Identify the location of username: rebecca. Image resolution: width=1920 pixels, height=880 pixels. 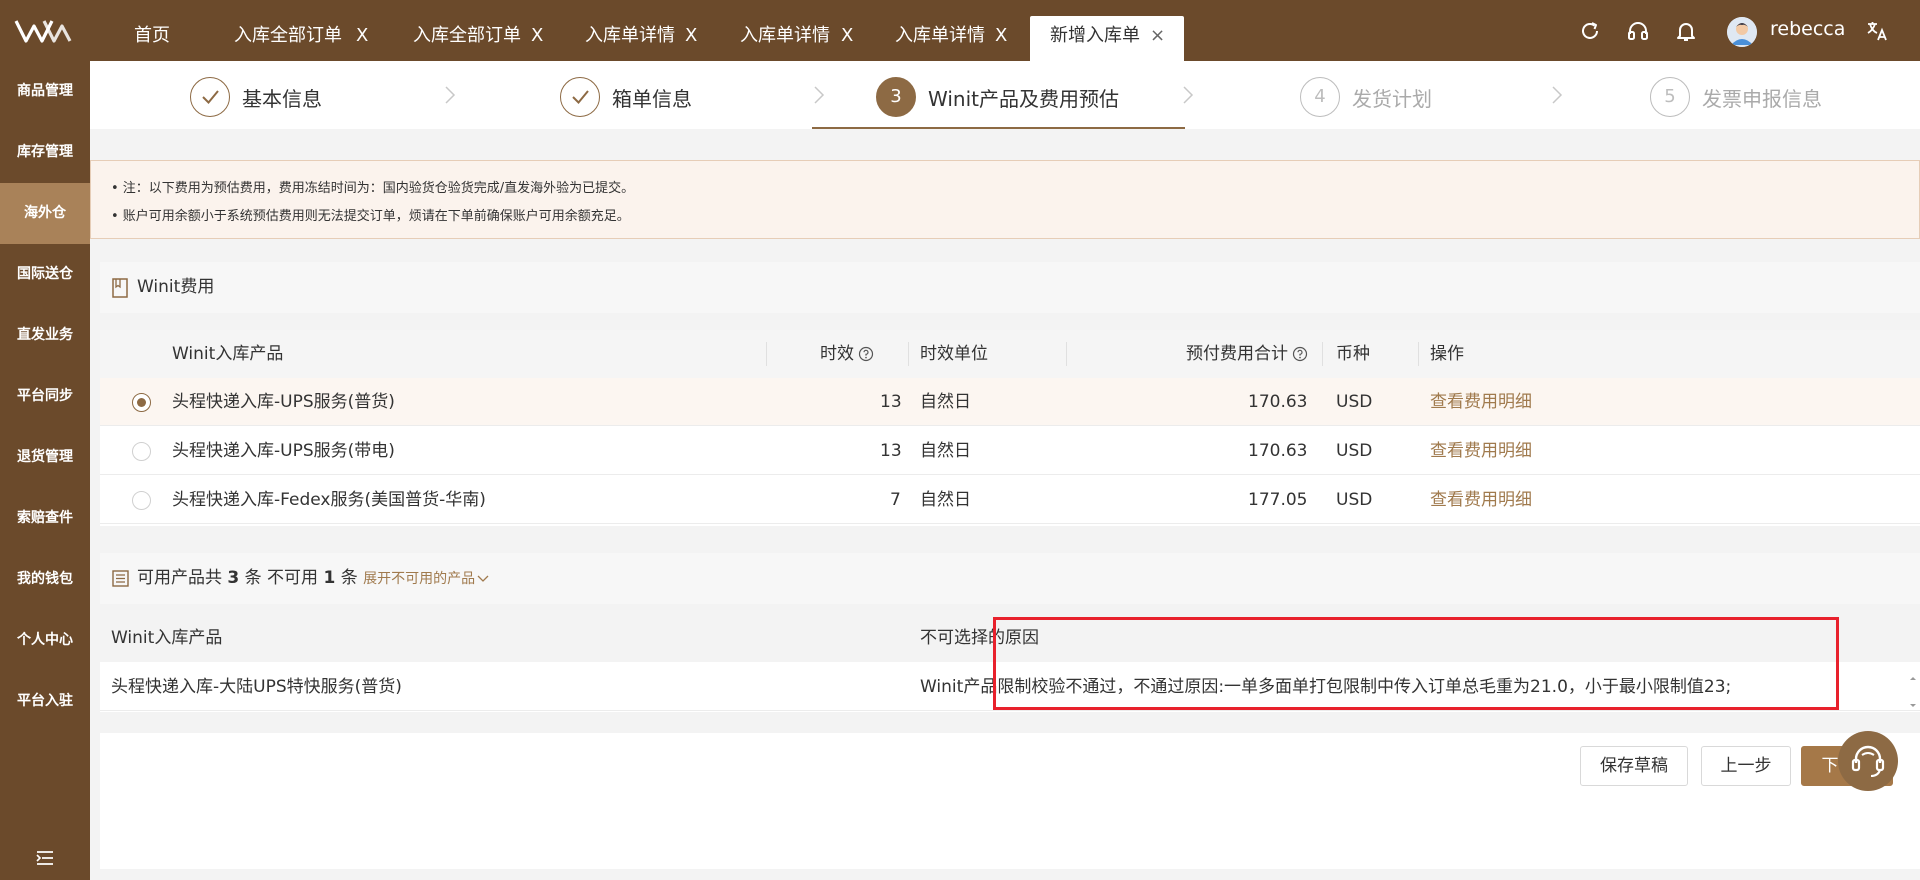
(1807, 29).